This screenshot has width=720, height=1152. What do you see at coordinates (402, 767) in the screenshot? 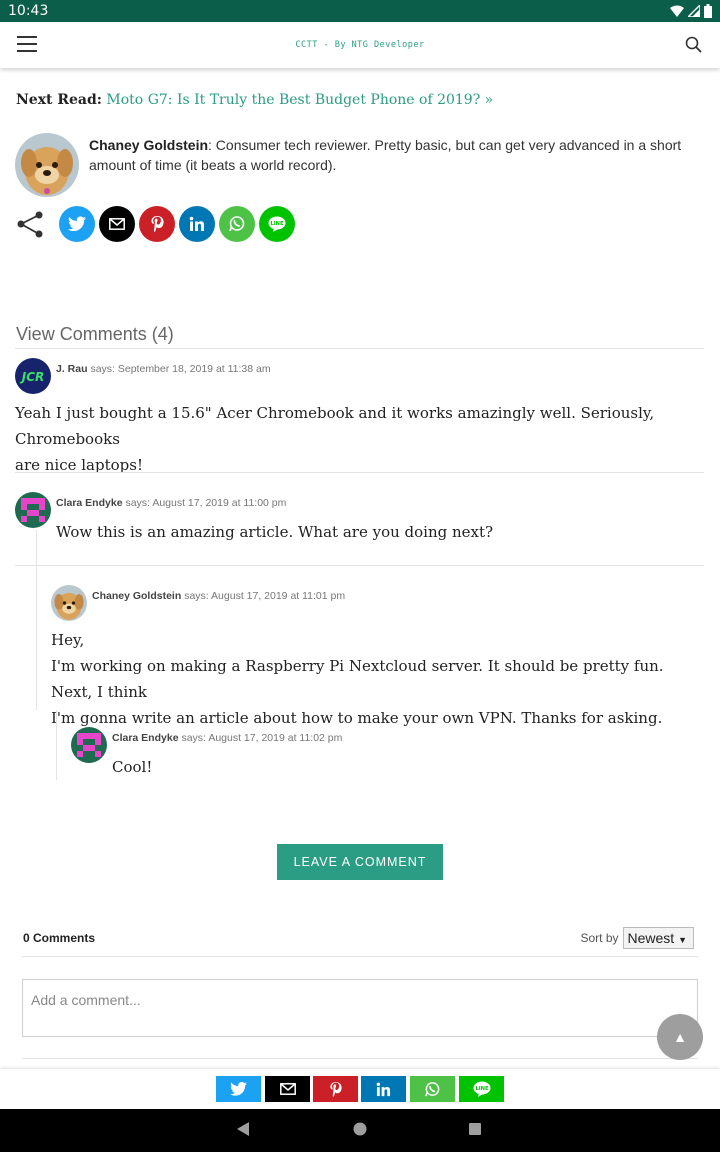
I see `comment-body: Cool!` at bounding box center [402, 767].